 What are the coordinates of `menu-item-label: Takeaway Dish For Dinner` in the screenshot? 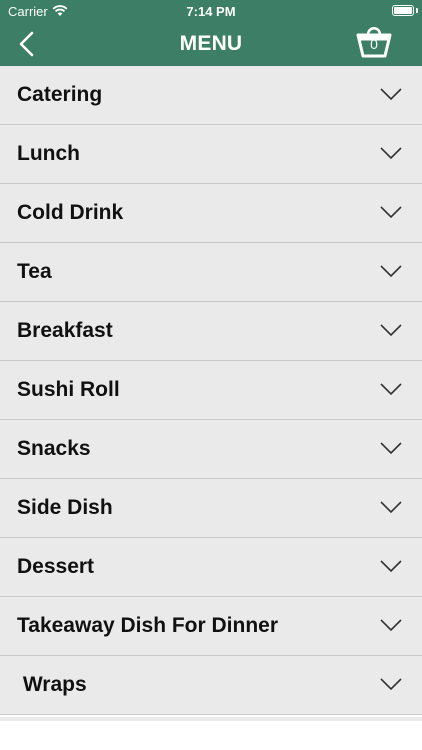 It's located at (148, 625).